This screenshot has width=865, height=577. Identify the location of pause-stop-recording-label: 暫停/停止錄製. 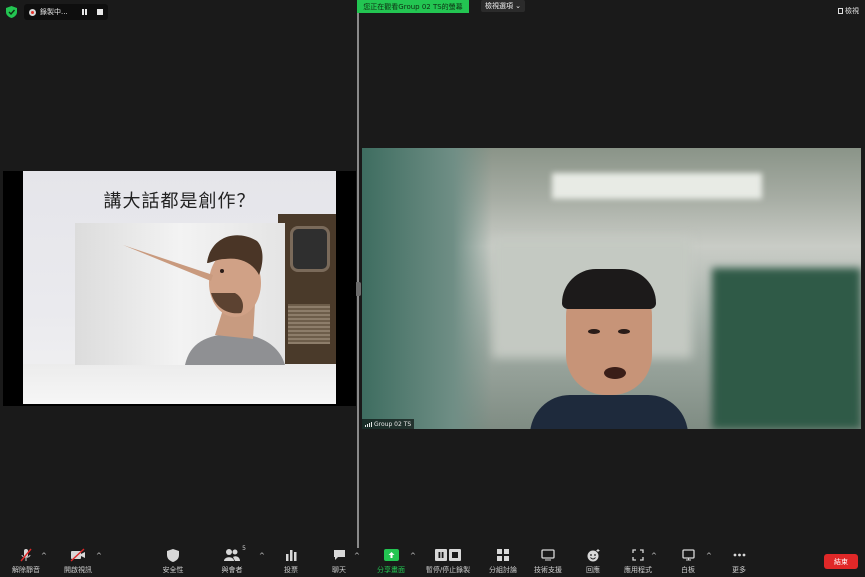
(448, 570).